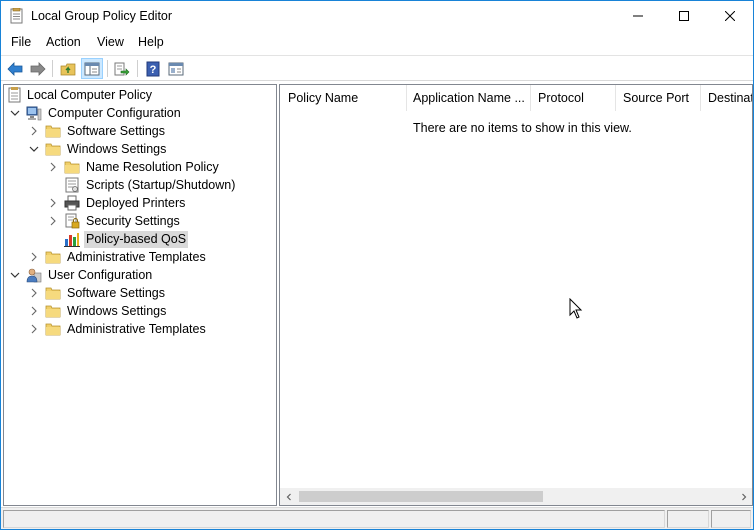 The width and height of the screenshot is (754, 530). I want to click on policy-editor-icon, so click(16, 16).